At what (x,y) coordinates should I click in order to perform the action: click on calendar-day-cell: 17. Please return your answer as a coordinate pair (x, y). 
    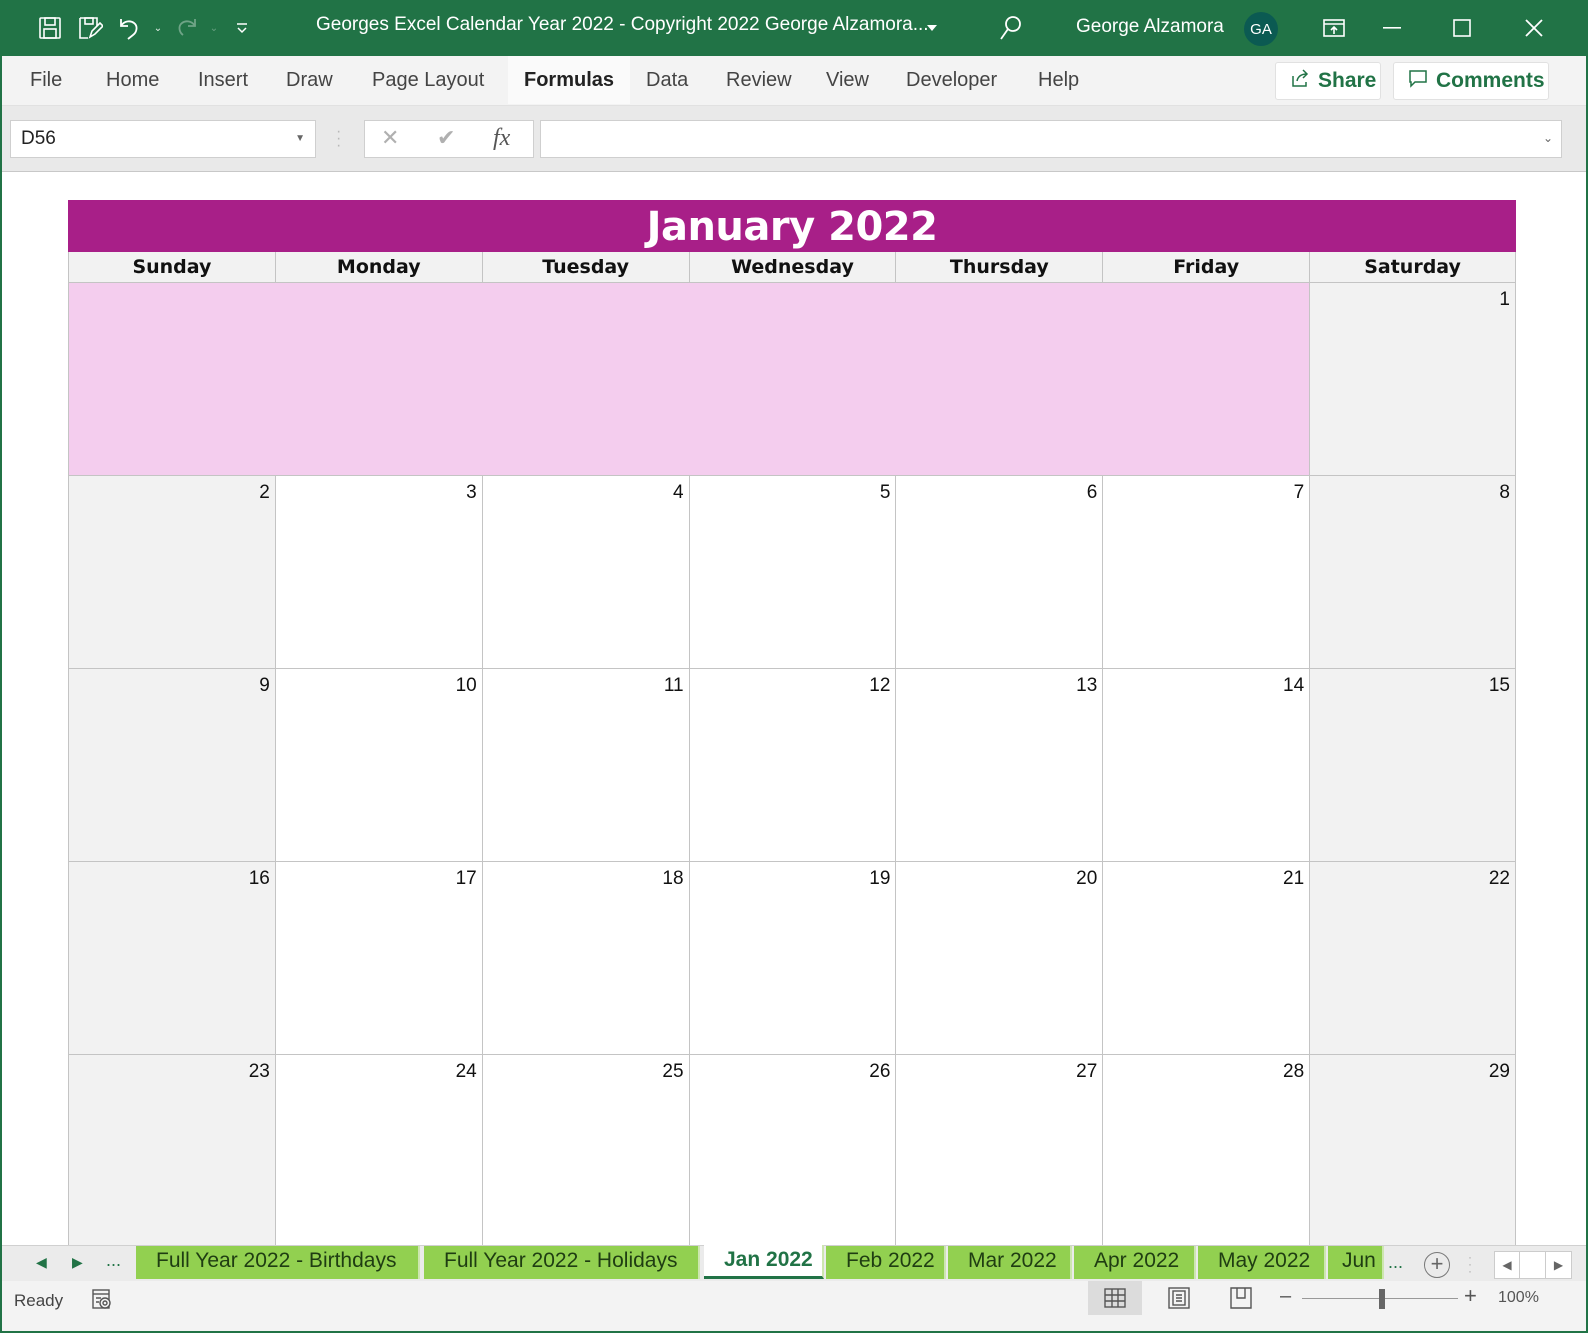
    Looking at the image, I should click on (378, 958).